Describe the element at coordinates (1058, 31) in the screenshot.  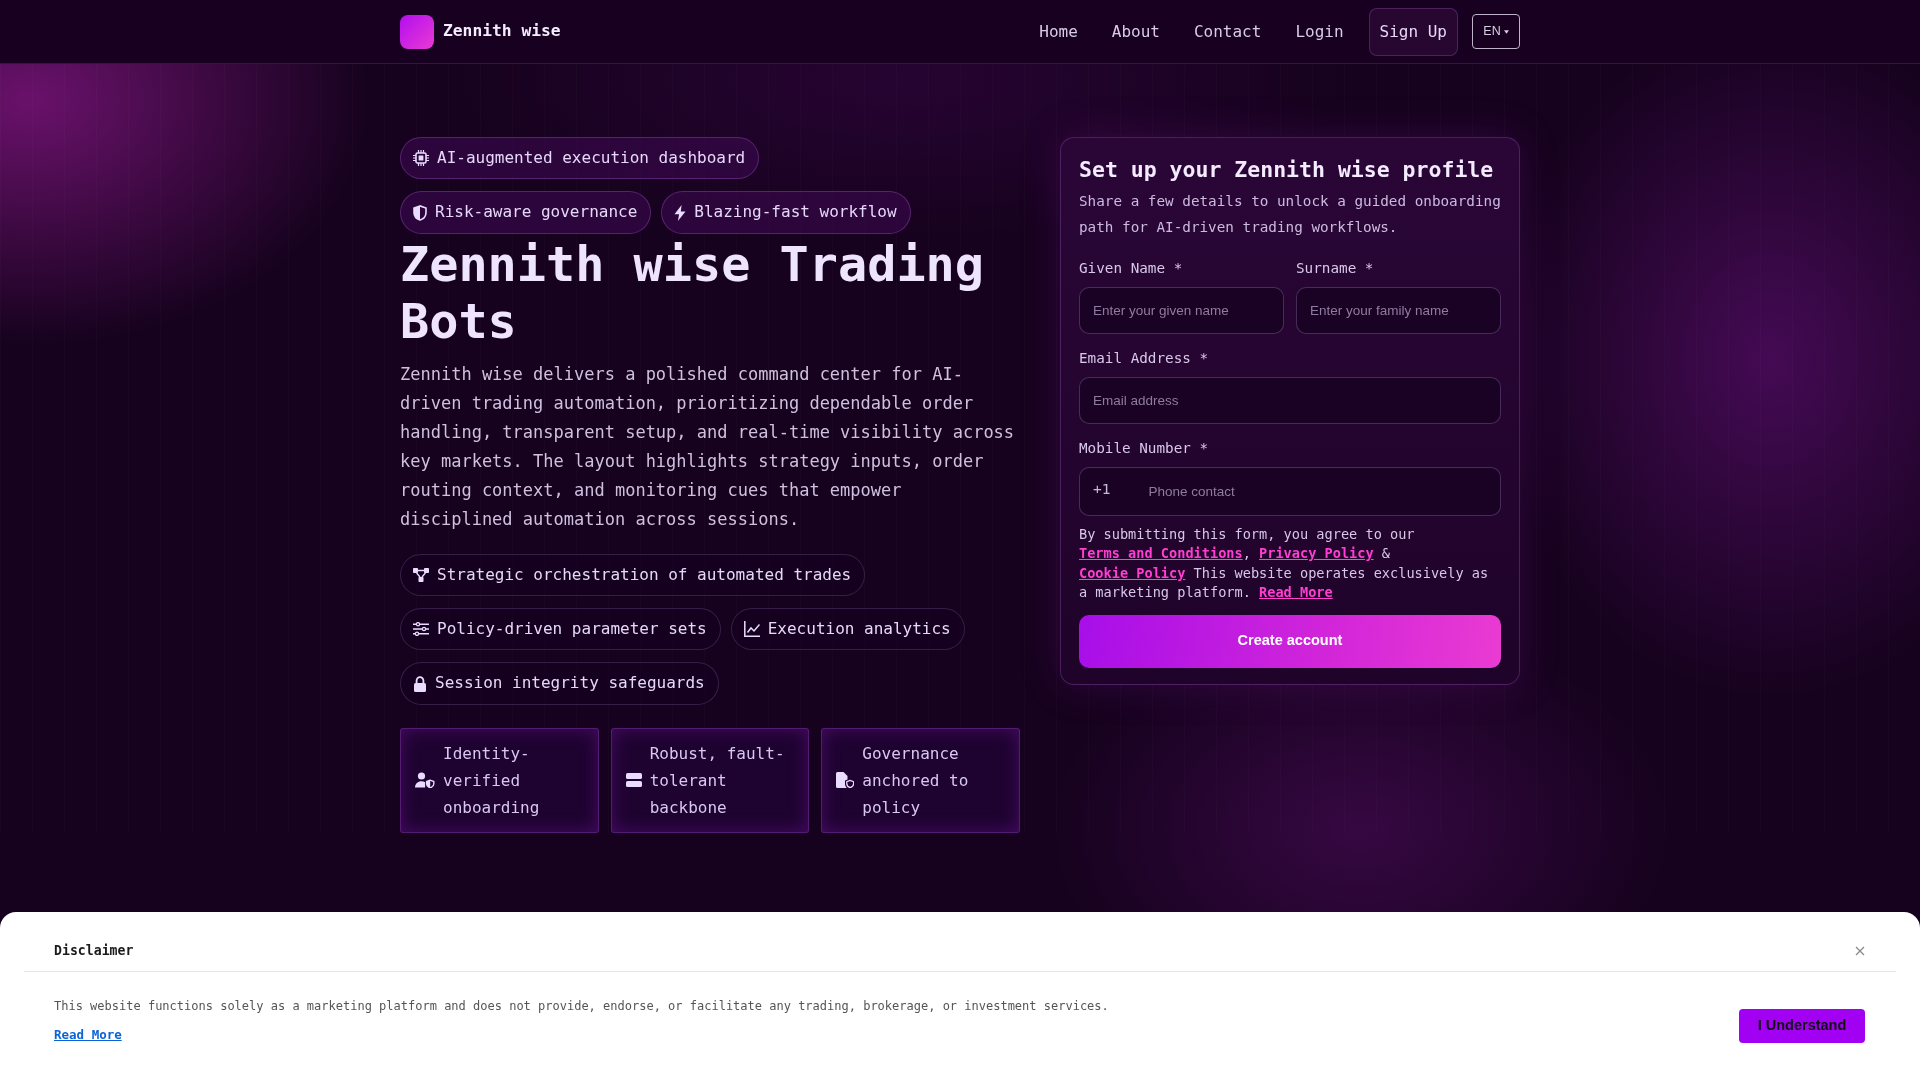
I see `nav-link: Home` at that location.